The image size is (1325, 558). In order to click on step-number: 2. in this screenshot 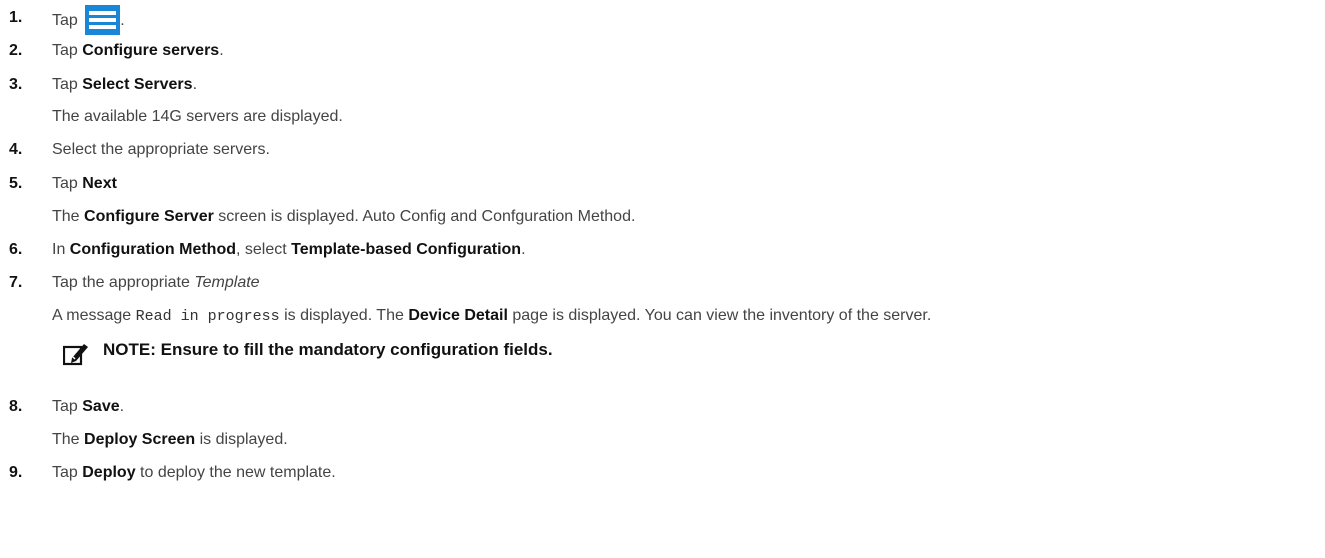, I will do `click(16, 50)`.